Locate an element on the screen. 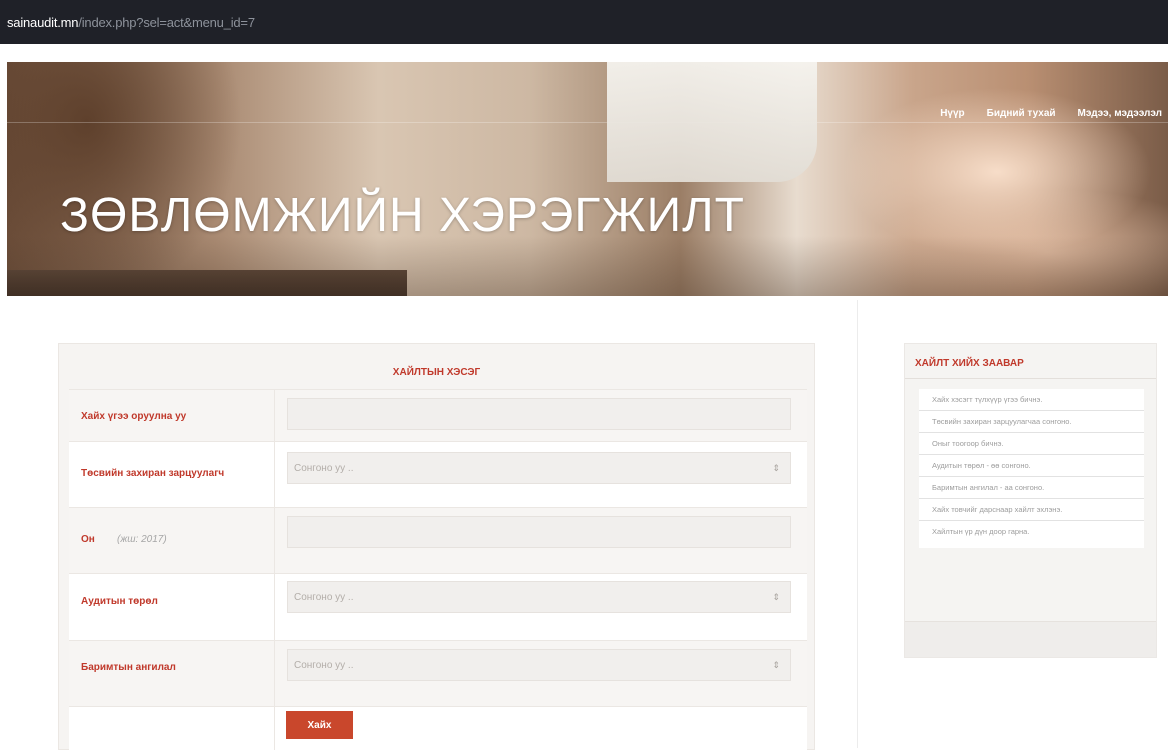 This screenshot has height=750, width=1168. audit-type-row: Аудитын төрөл Сонгоно уу .. ⇕ is located at coordinates (438, 607).